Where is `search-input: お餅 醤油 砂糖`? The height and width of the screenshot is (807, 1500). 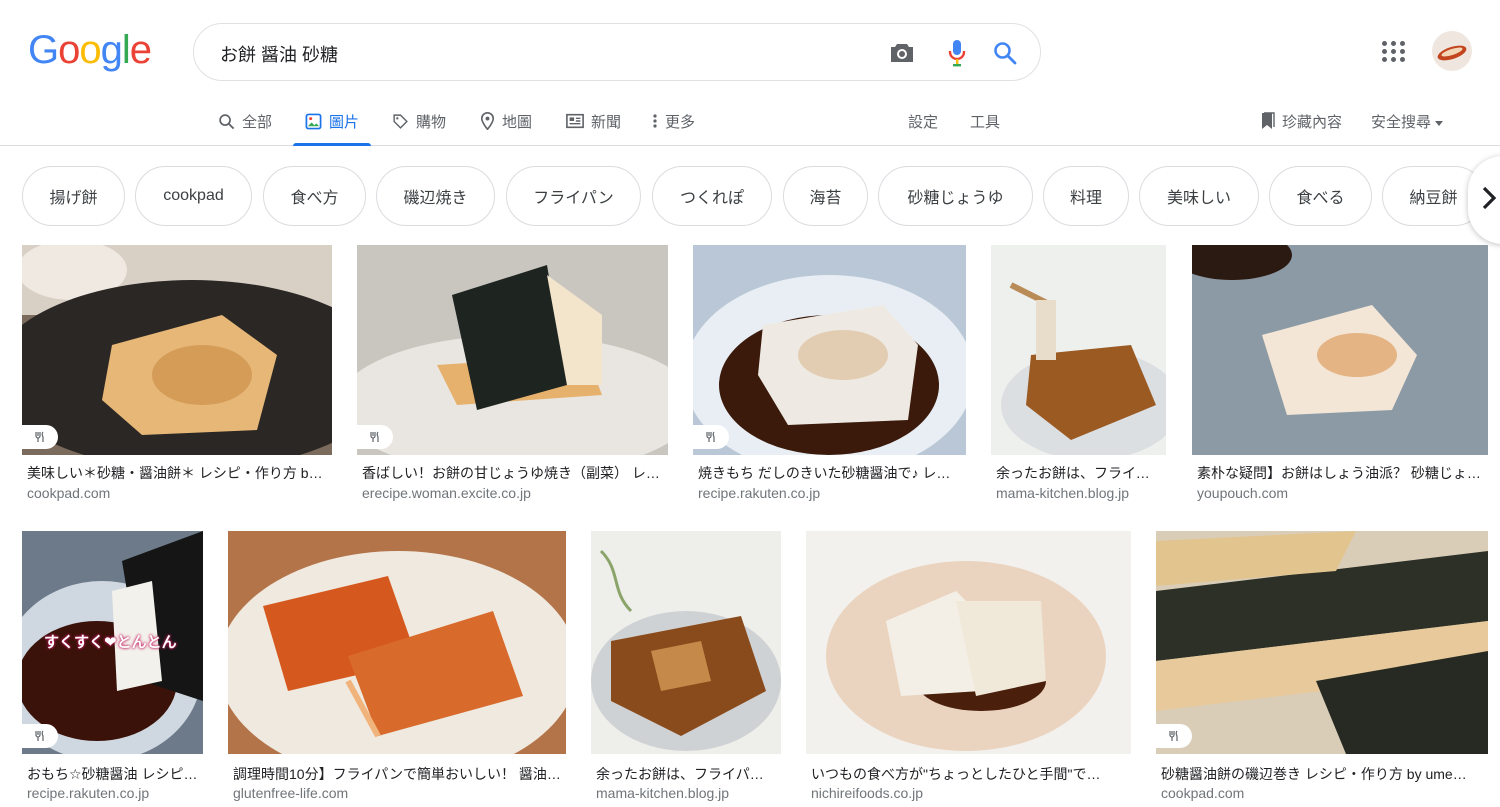 search-input: お餅 醤油 砂糖 is located at coordinates (279, 54).